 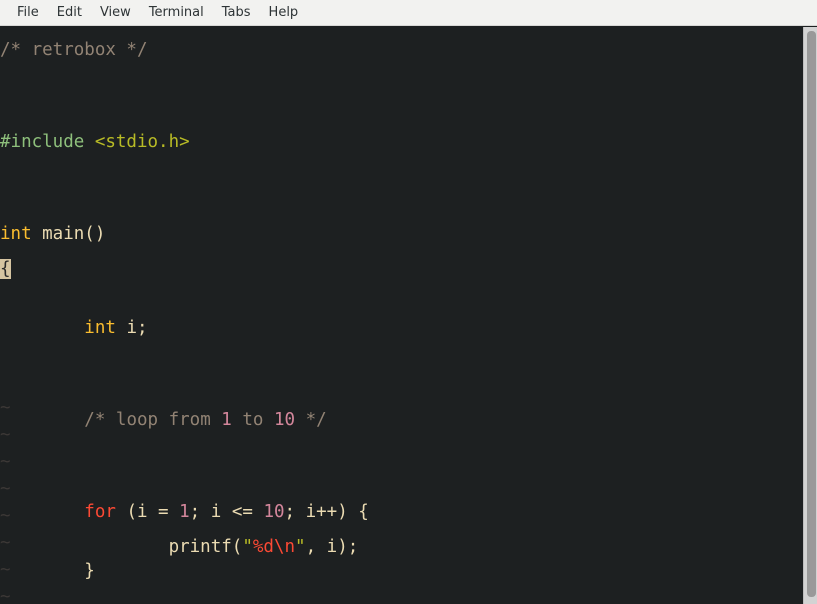 I want to click on matching-brace-open: {, so click(x=5, y=269).